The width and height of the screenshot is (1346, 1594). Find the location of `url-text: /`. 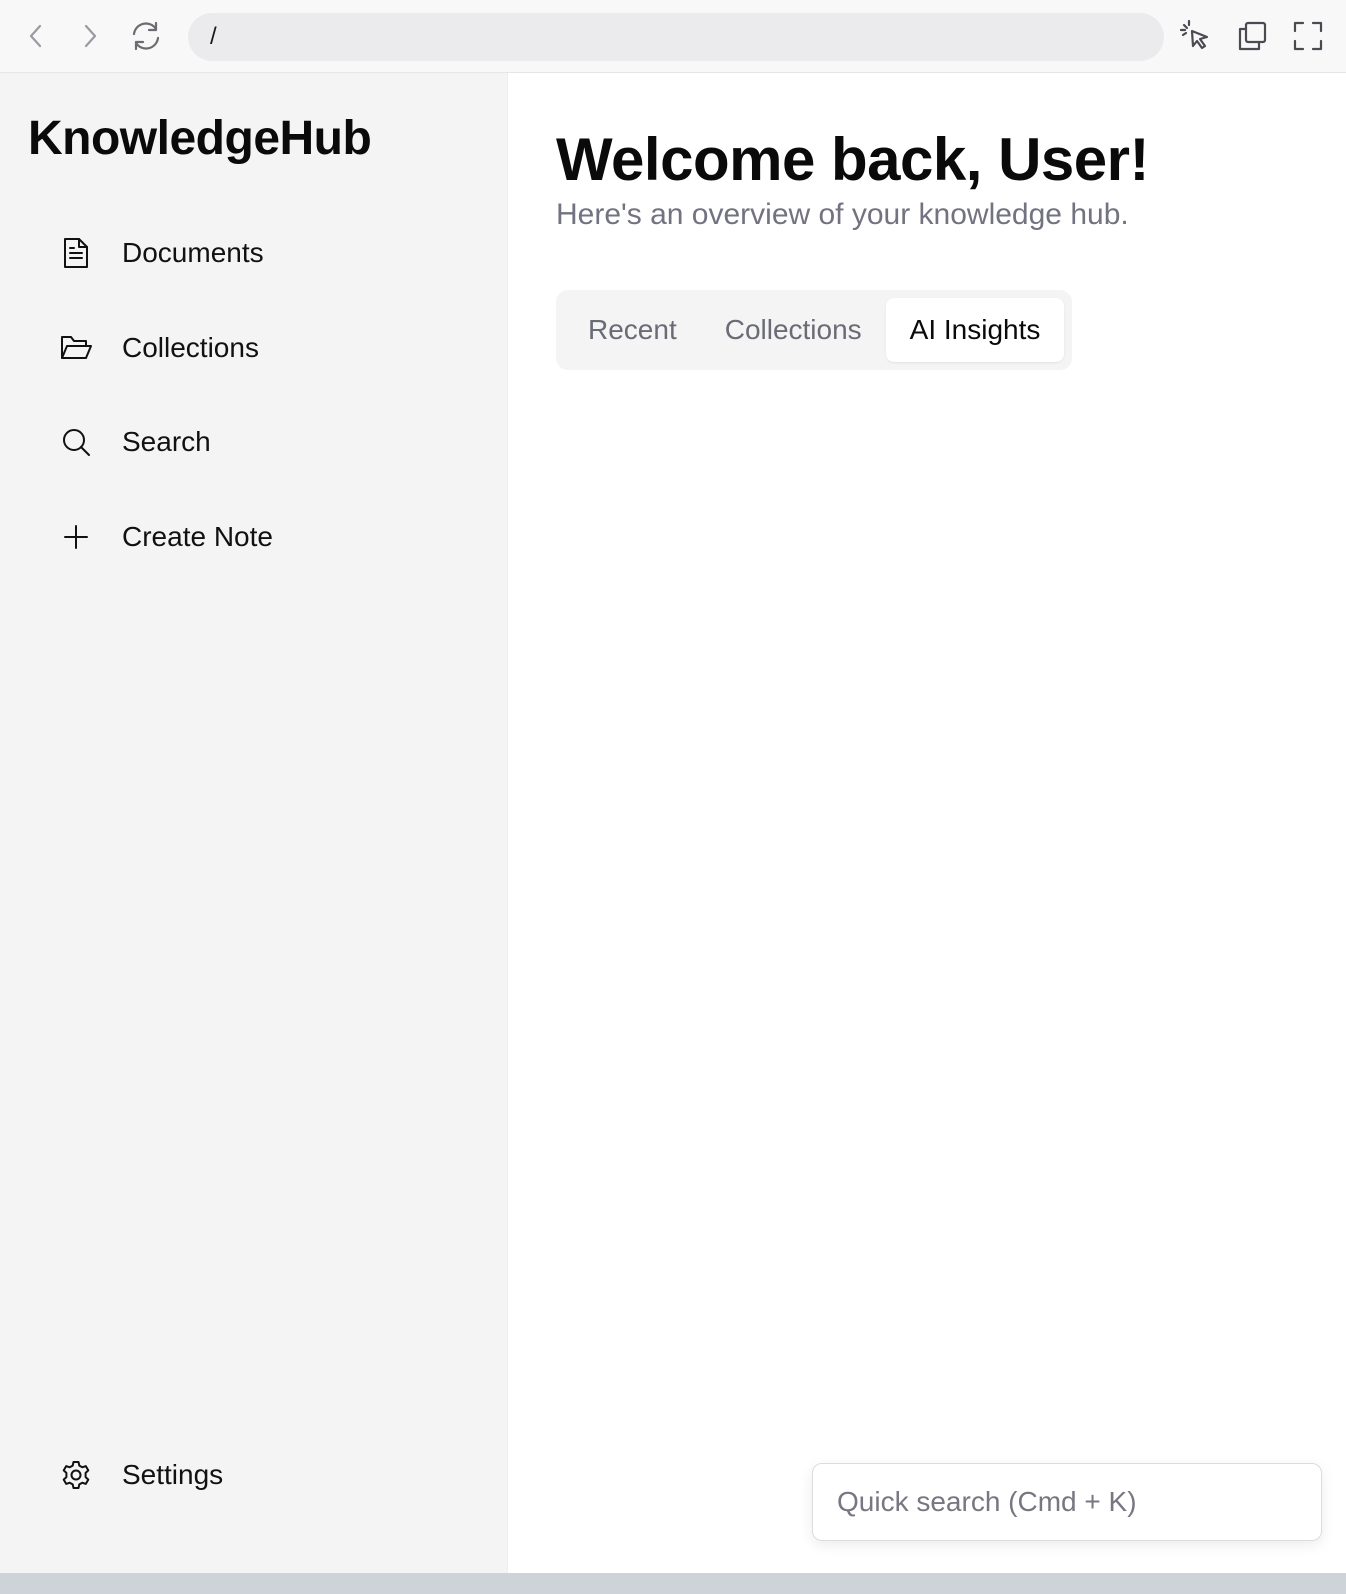

url-text: / is located at coordinates (213, 36).